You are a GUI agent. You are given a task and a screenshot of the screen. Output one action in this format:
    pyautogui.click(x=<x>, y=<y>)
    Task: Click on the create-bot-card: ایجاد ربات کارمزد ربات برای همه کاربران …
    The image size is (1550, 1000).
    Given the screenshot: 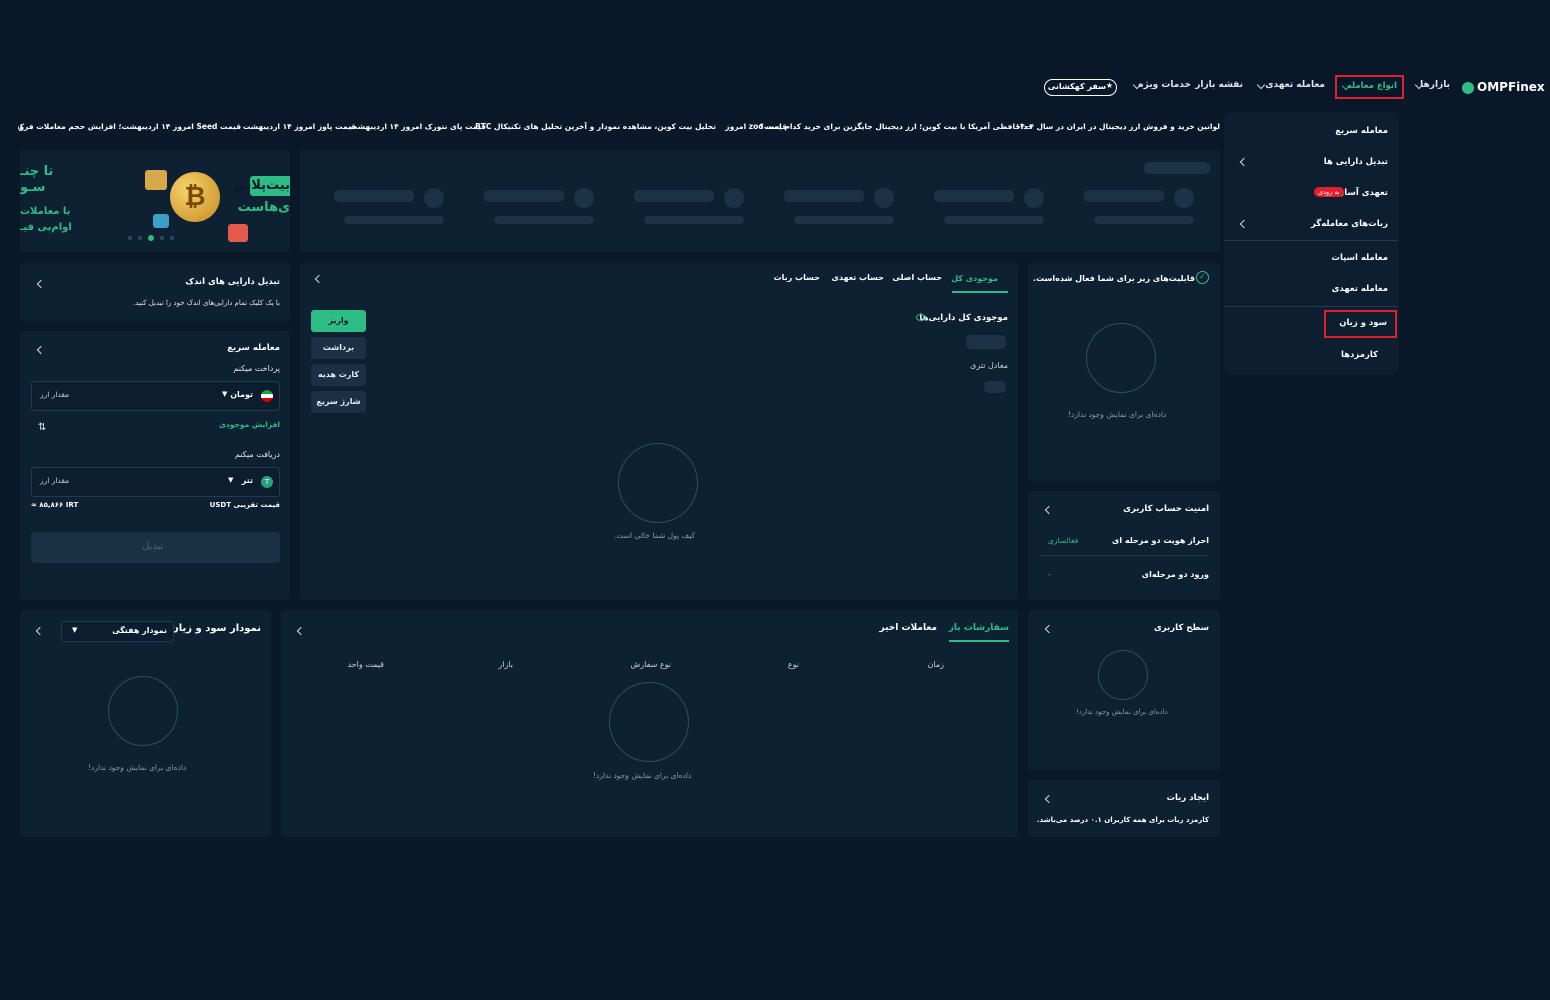 What is the action you would take?
    pyautogui.click(x=1124, y=808)
    